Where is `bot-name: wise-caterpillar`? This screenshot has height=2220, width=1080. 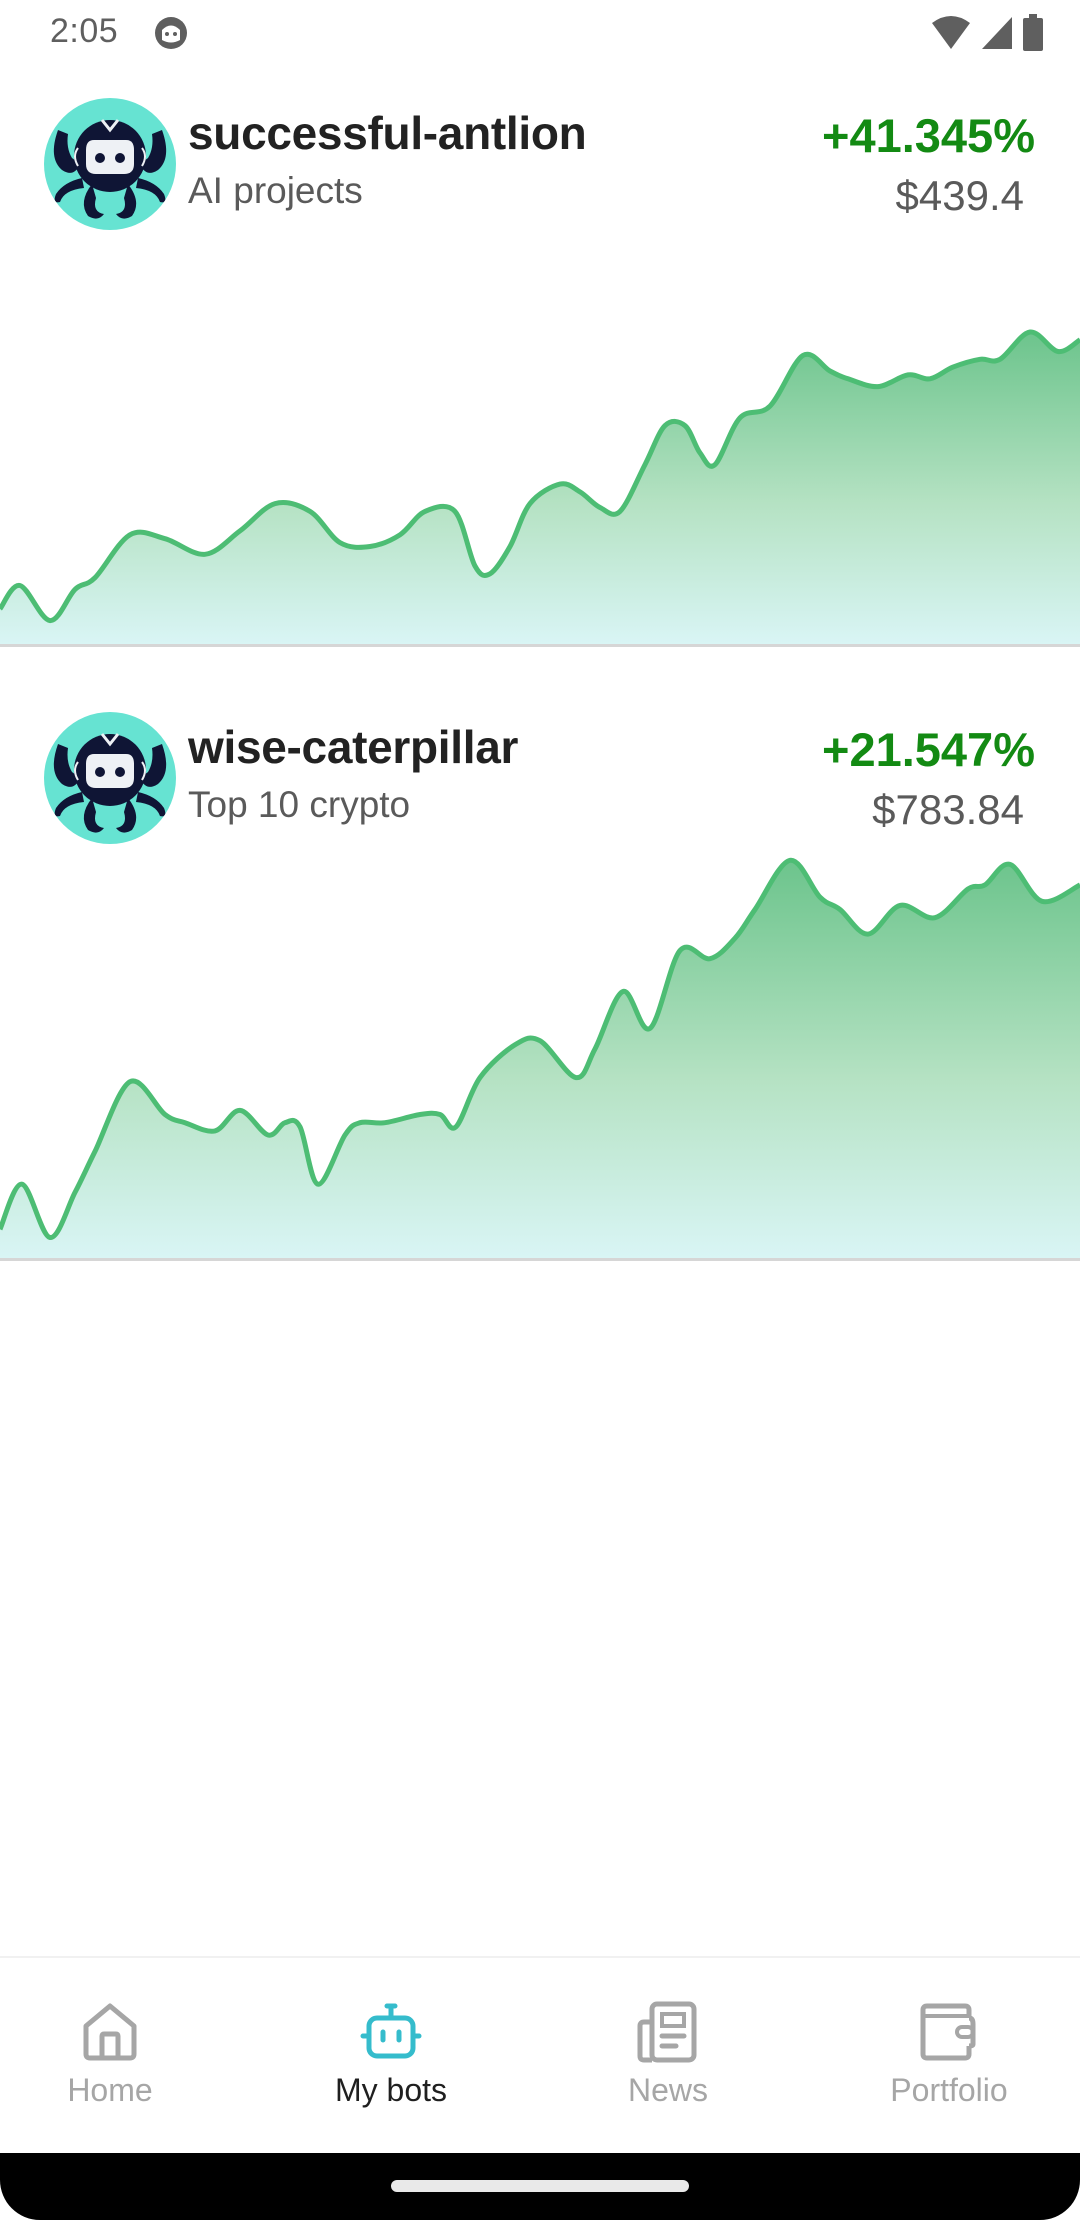 bot-name: wise-caterpillar is located at coordinates (353, 747).